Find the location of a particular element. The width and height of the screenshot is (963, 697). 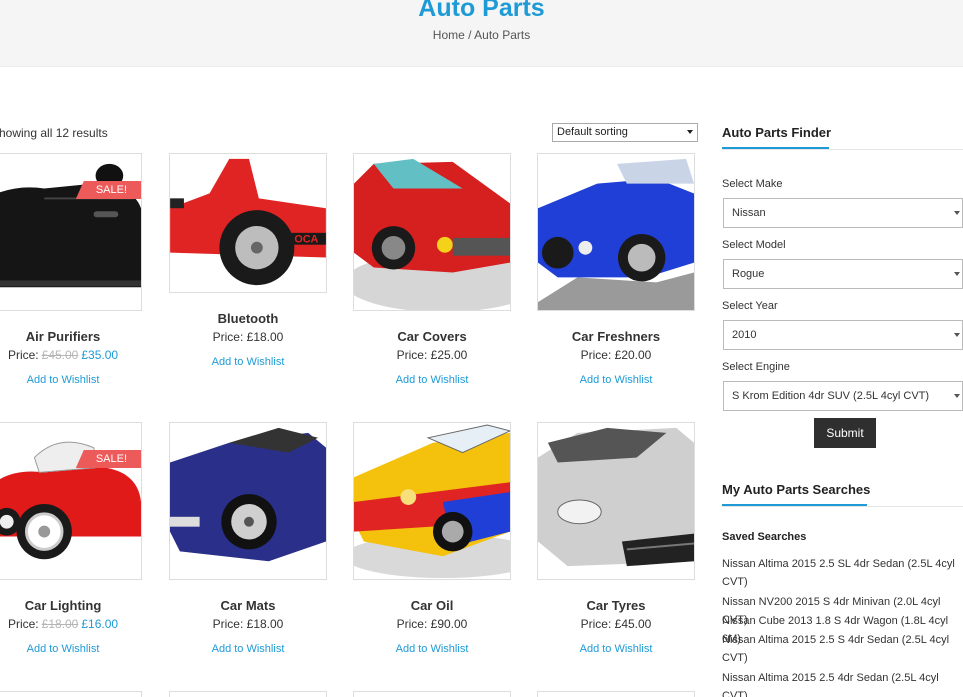

product-card: Car Mats Price: £18.00 Add to Wishlist is located at coordinates (248, 539).